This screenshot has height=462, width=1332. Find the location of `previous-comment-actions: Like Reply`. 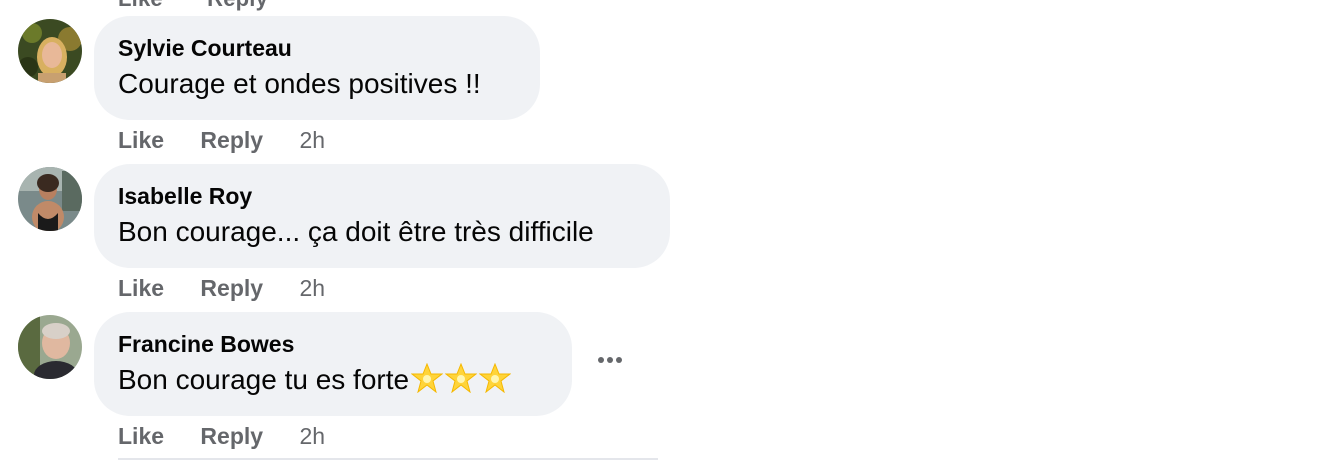

previous-comment-actions: Like Reply is located at coordinates (212, 6).